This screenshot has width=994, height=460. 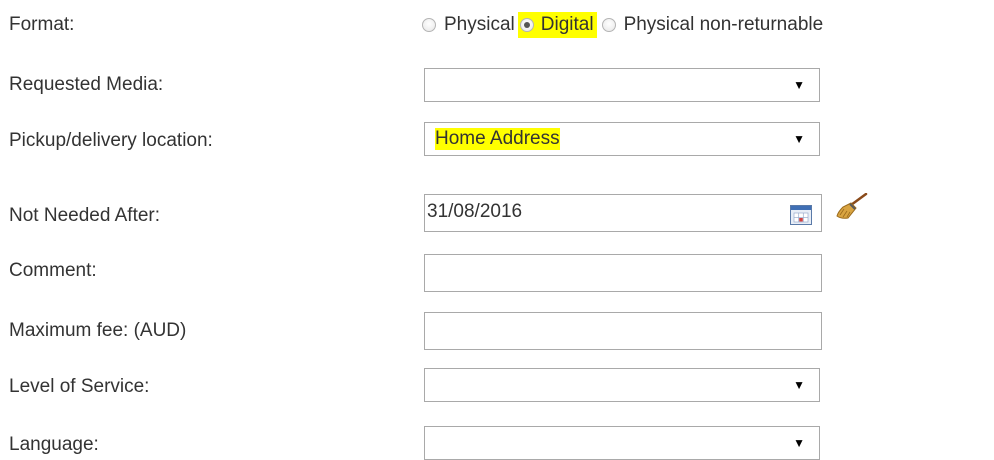 What do you see at coordinates (622, 85) in the screenshot?
I see `requested-media-select: ▼` at bounding box center [622, 85].